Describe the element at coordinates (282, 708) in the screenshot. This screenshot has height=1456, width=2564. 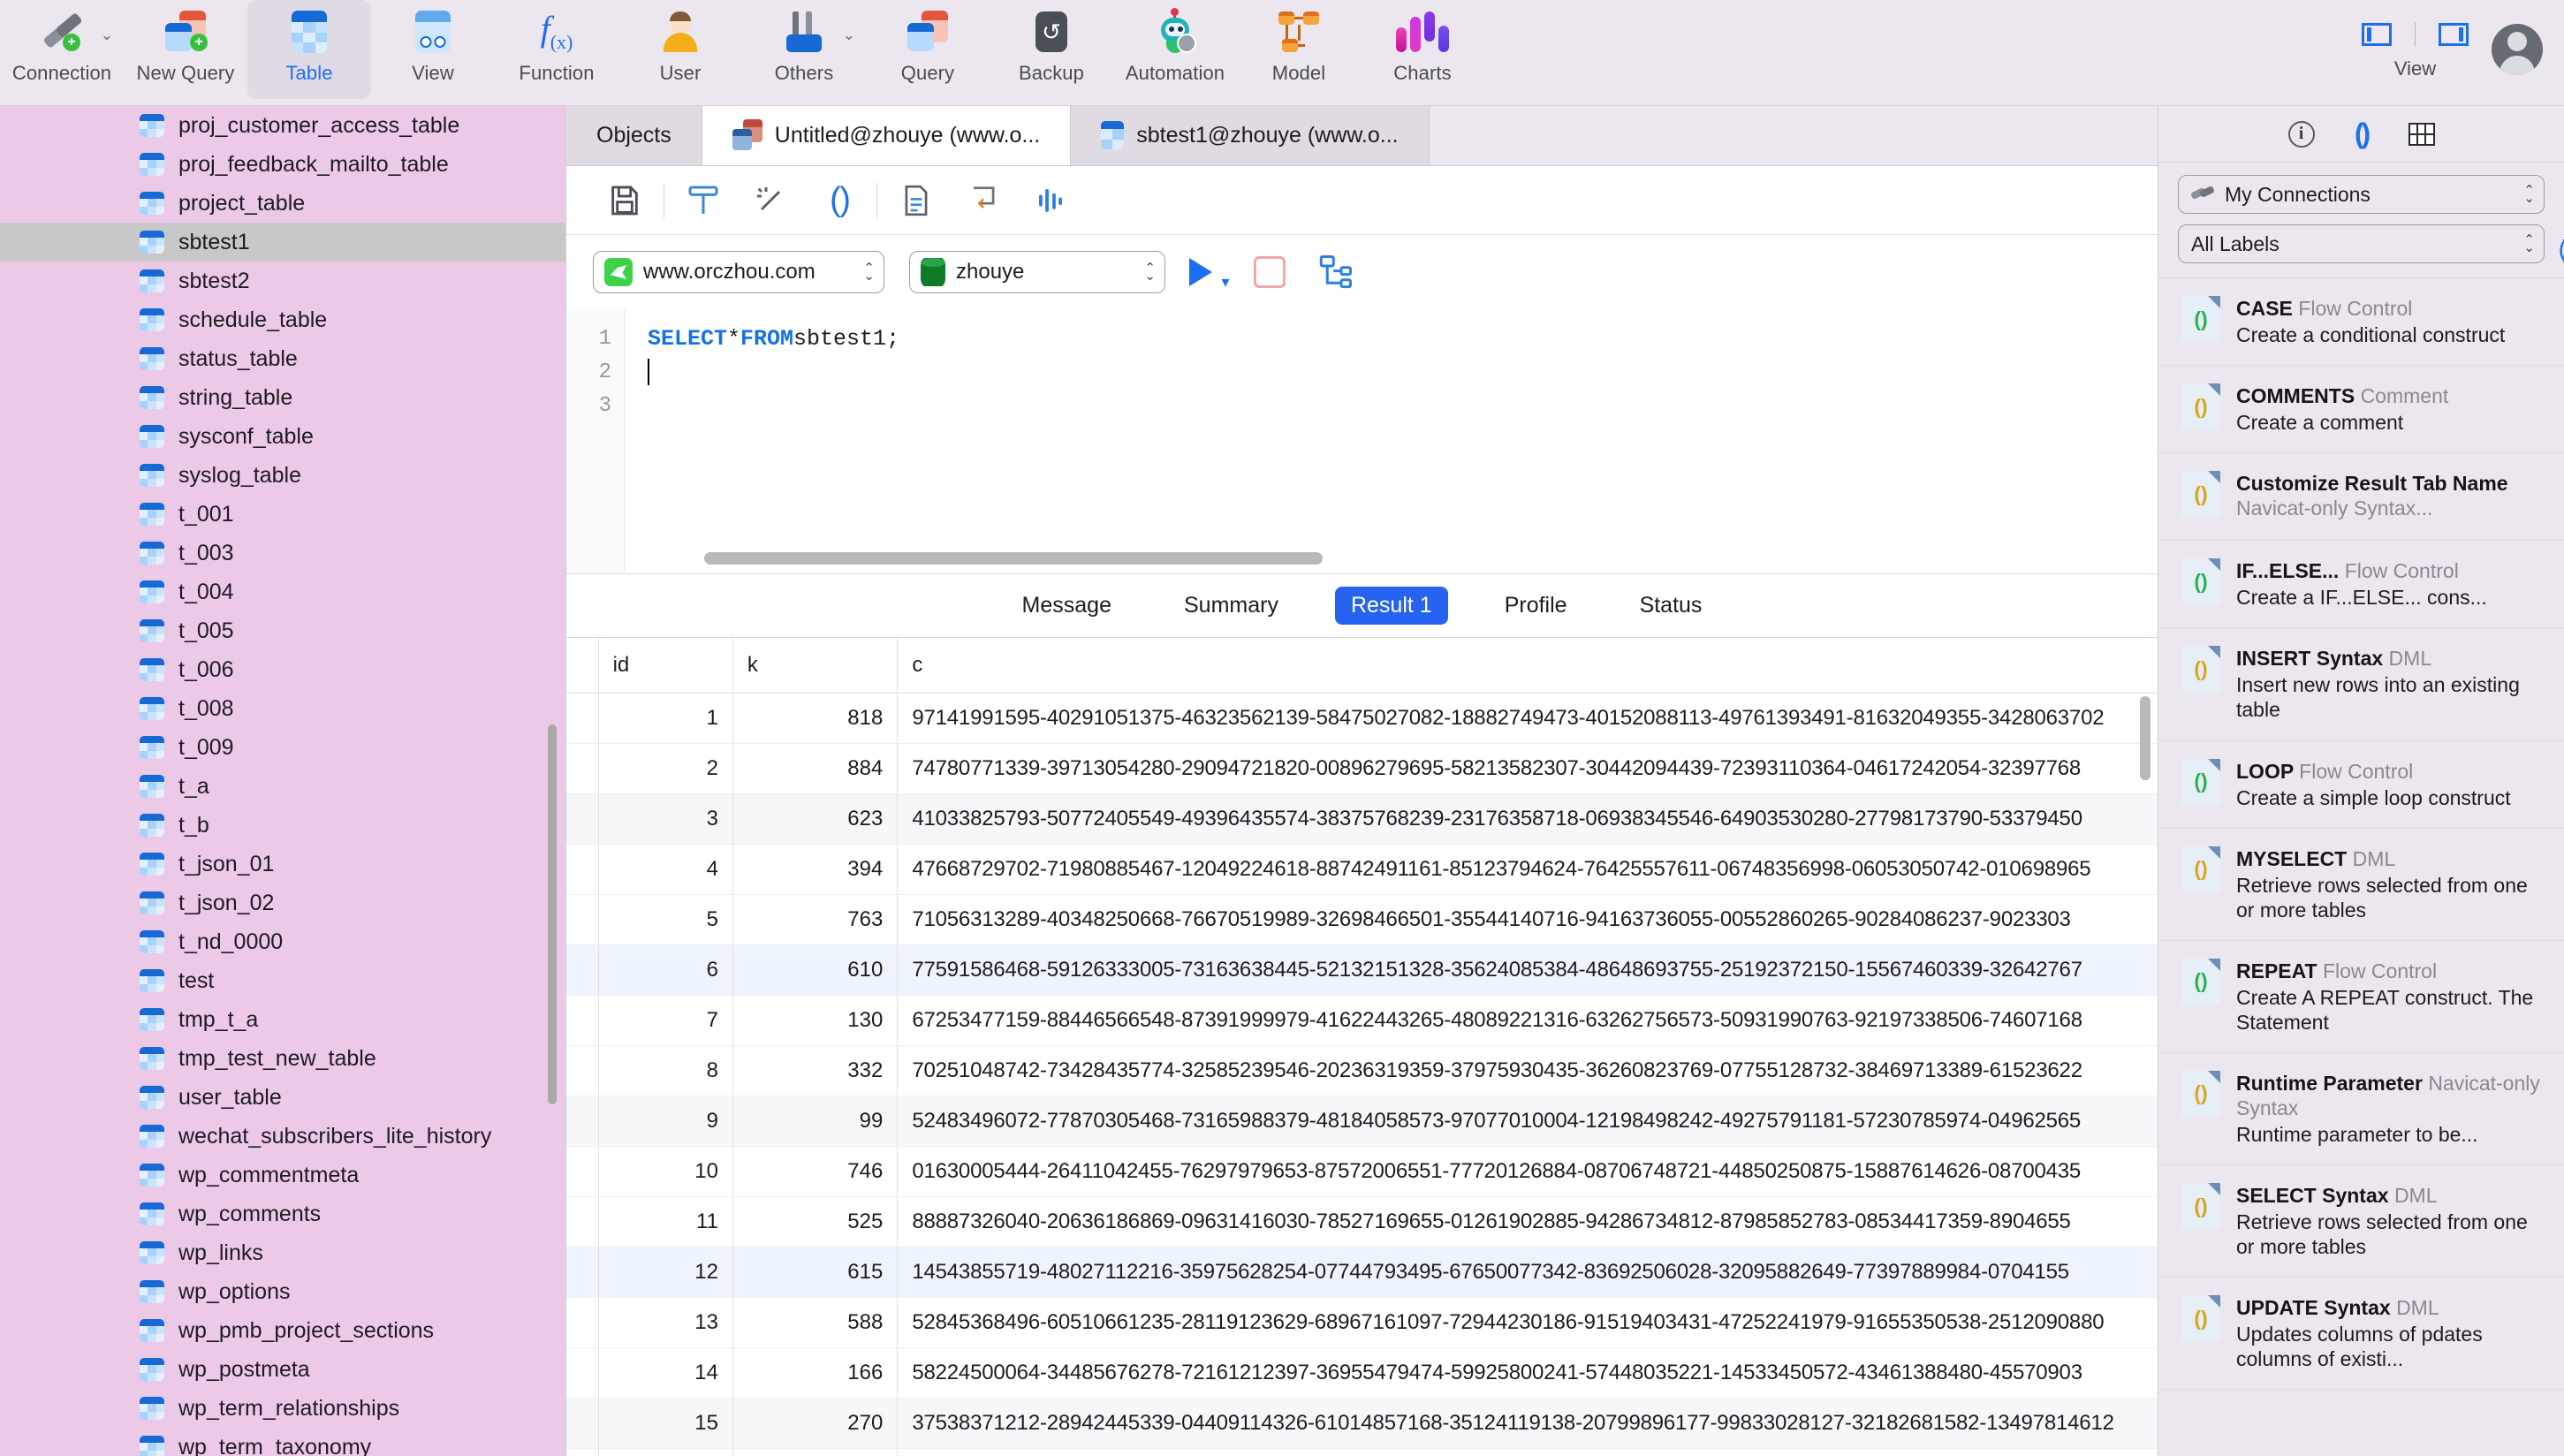
I see `sidebar-item-t_008: t_008` at that location.